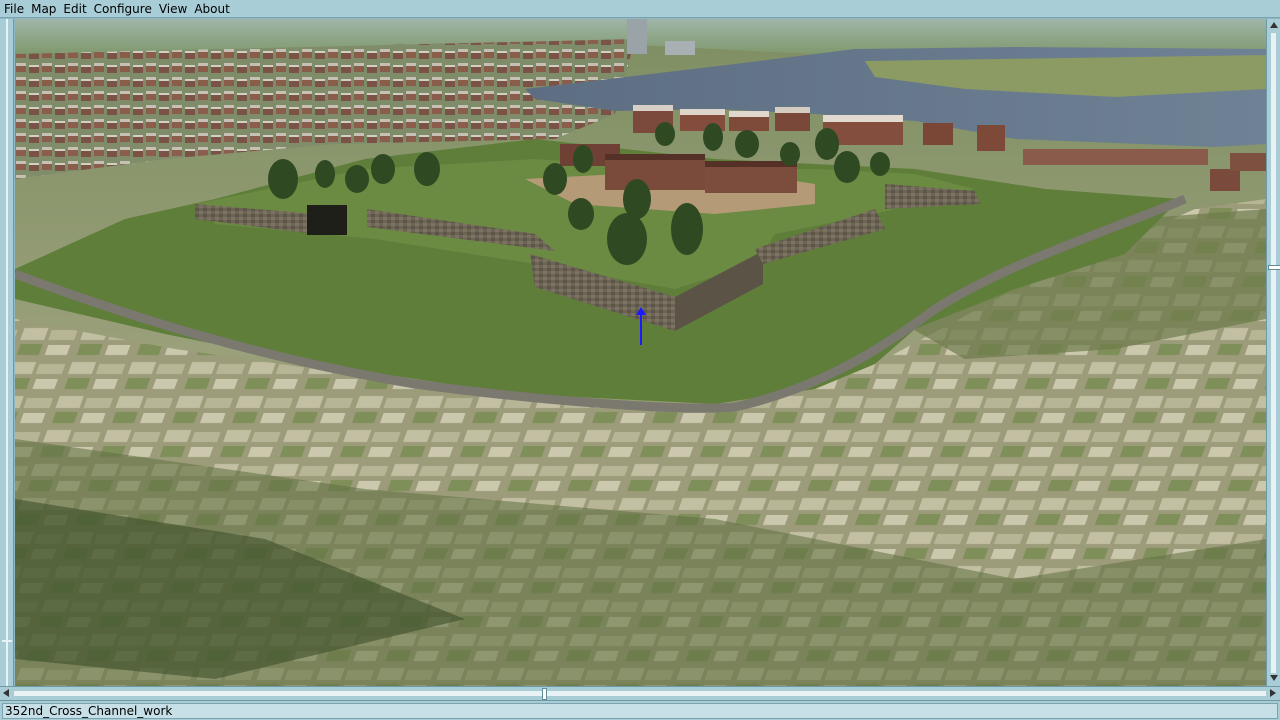 Image resolution: width=1280 pixels, height=720 pixels. I want to click on tower, so click(637, 36).